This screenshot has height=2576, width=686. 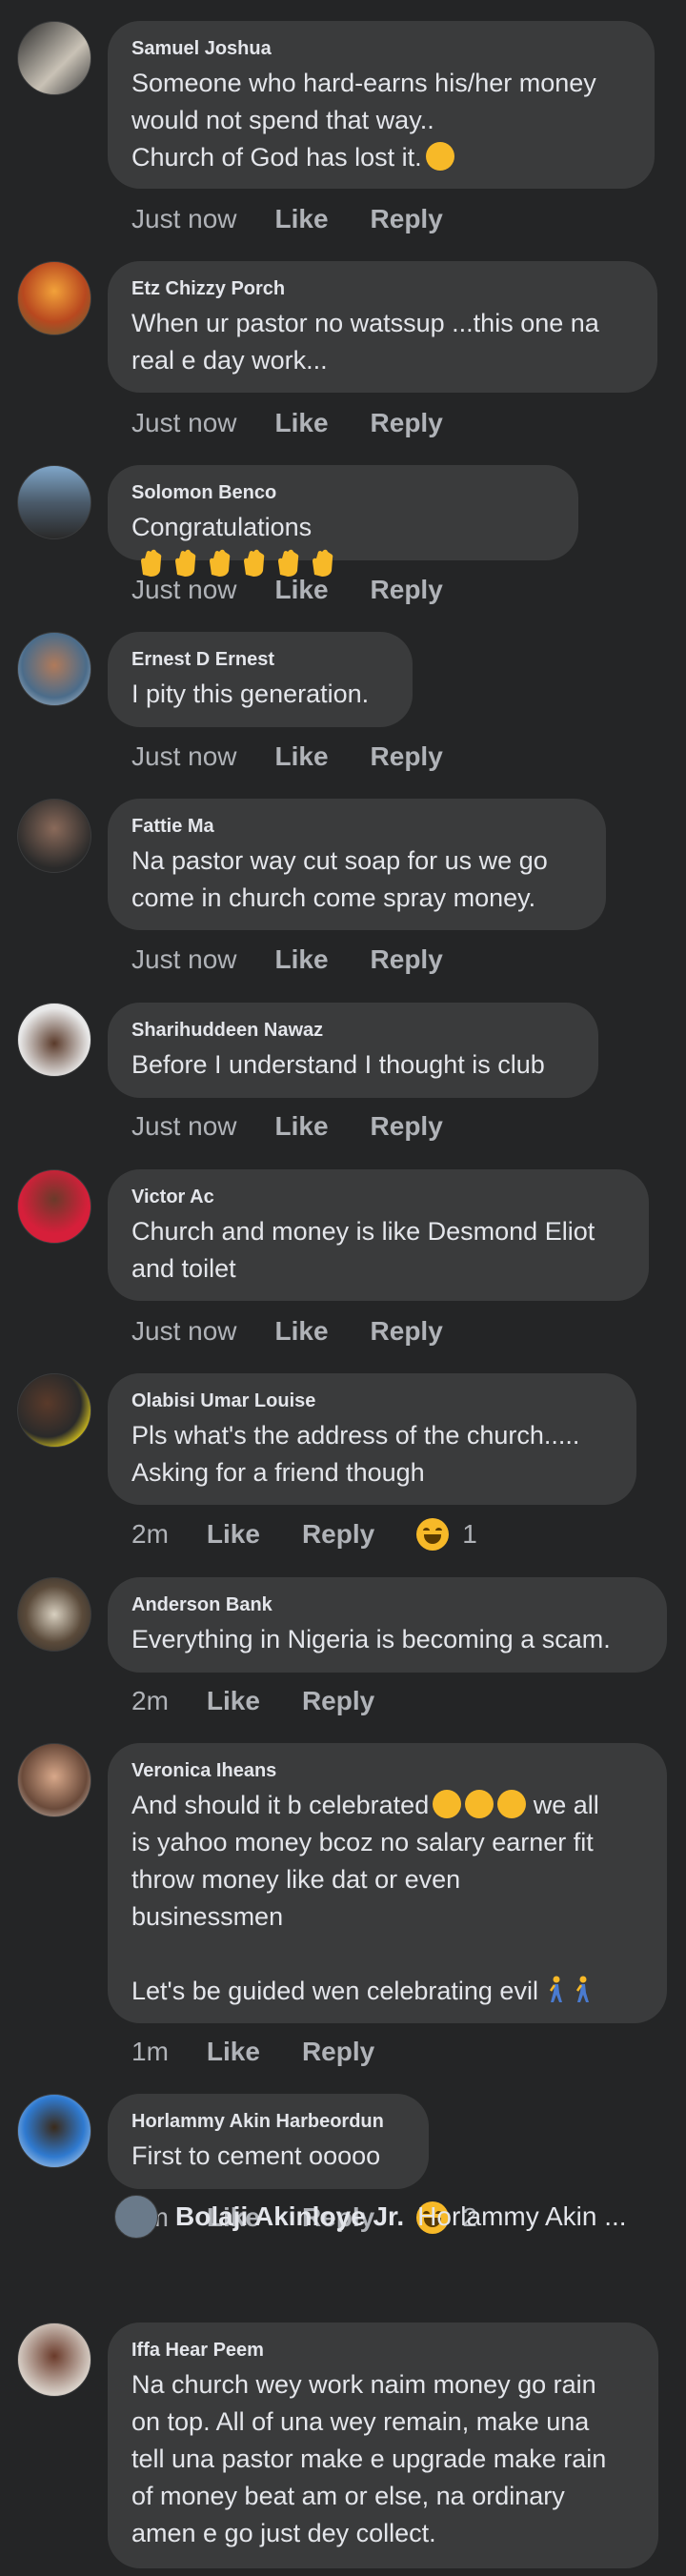 I want to click on timestamp: 1m, so click(x=150, y=2051).